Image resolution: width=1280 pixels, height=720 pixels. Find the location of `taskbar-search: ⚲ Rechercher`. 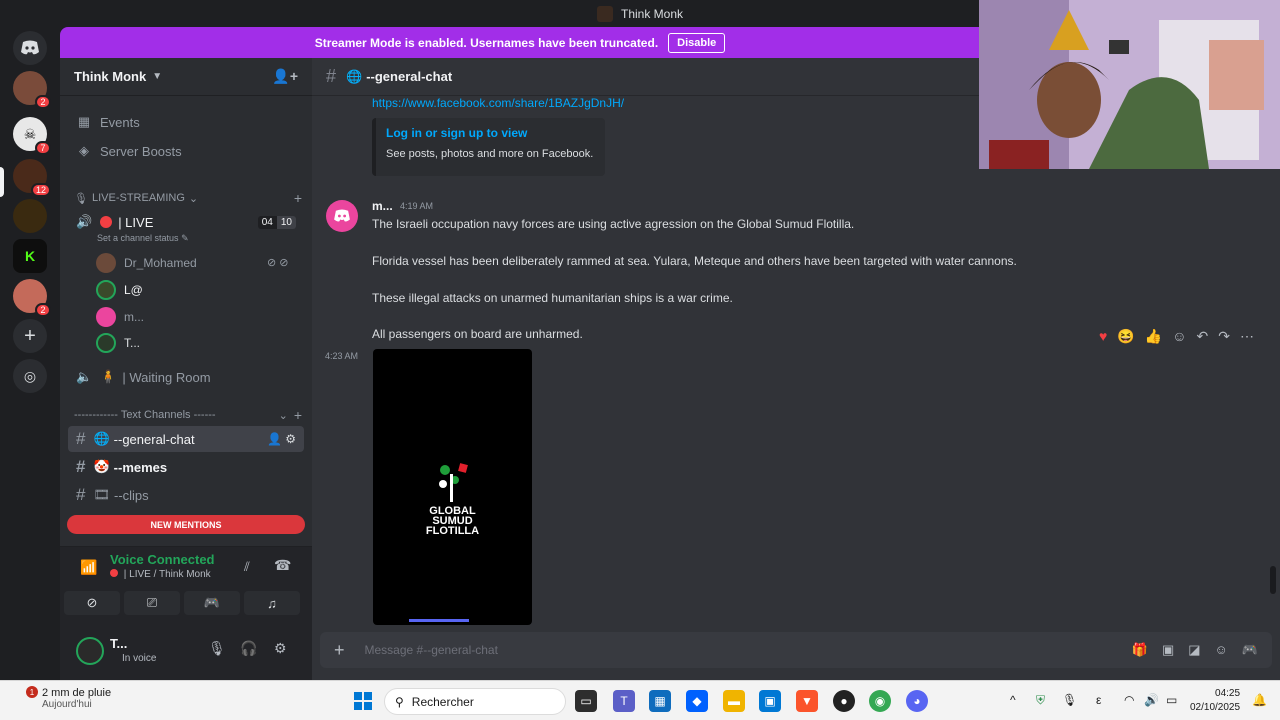

taskbar-search: ⚲ Rechercher is located at coordinates (475, 701).